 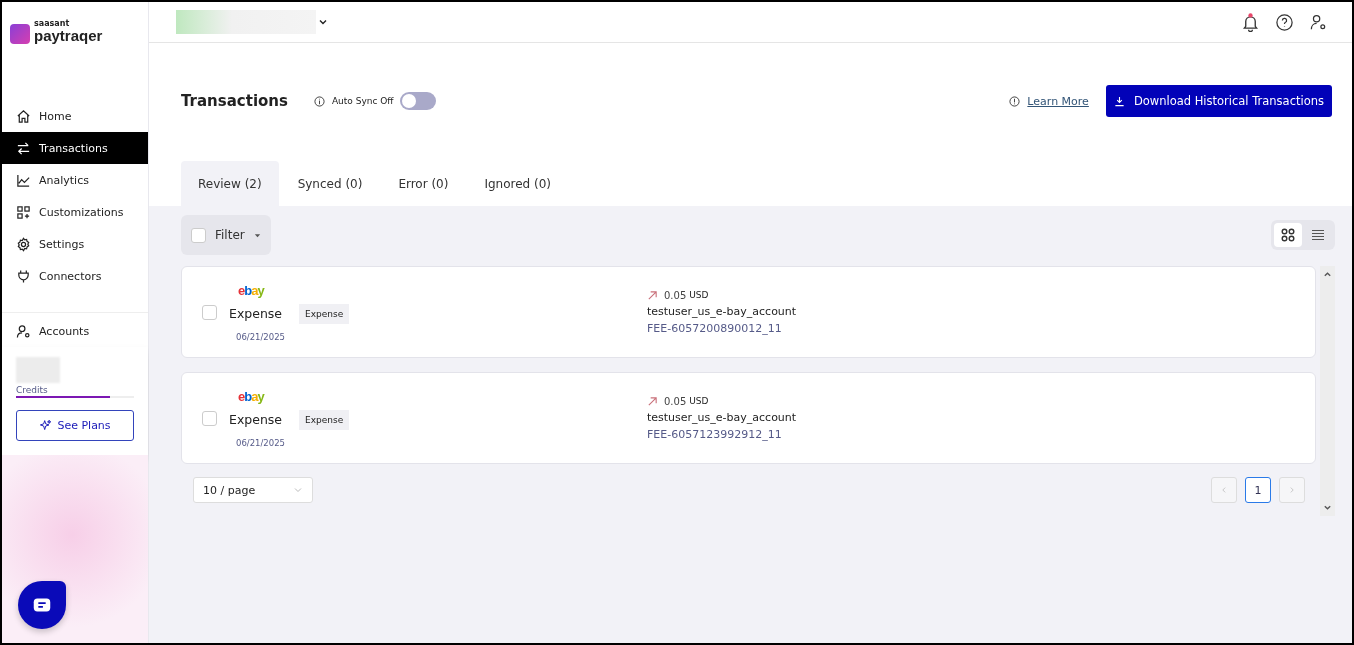 What do you see at coordinates (1327, 274) in the screenshot?
I see `chevron-up-icon` at bounding box center [1327, 274].